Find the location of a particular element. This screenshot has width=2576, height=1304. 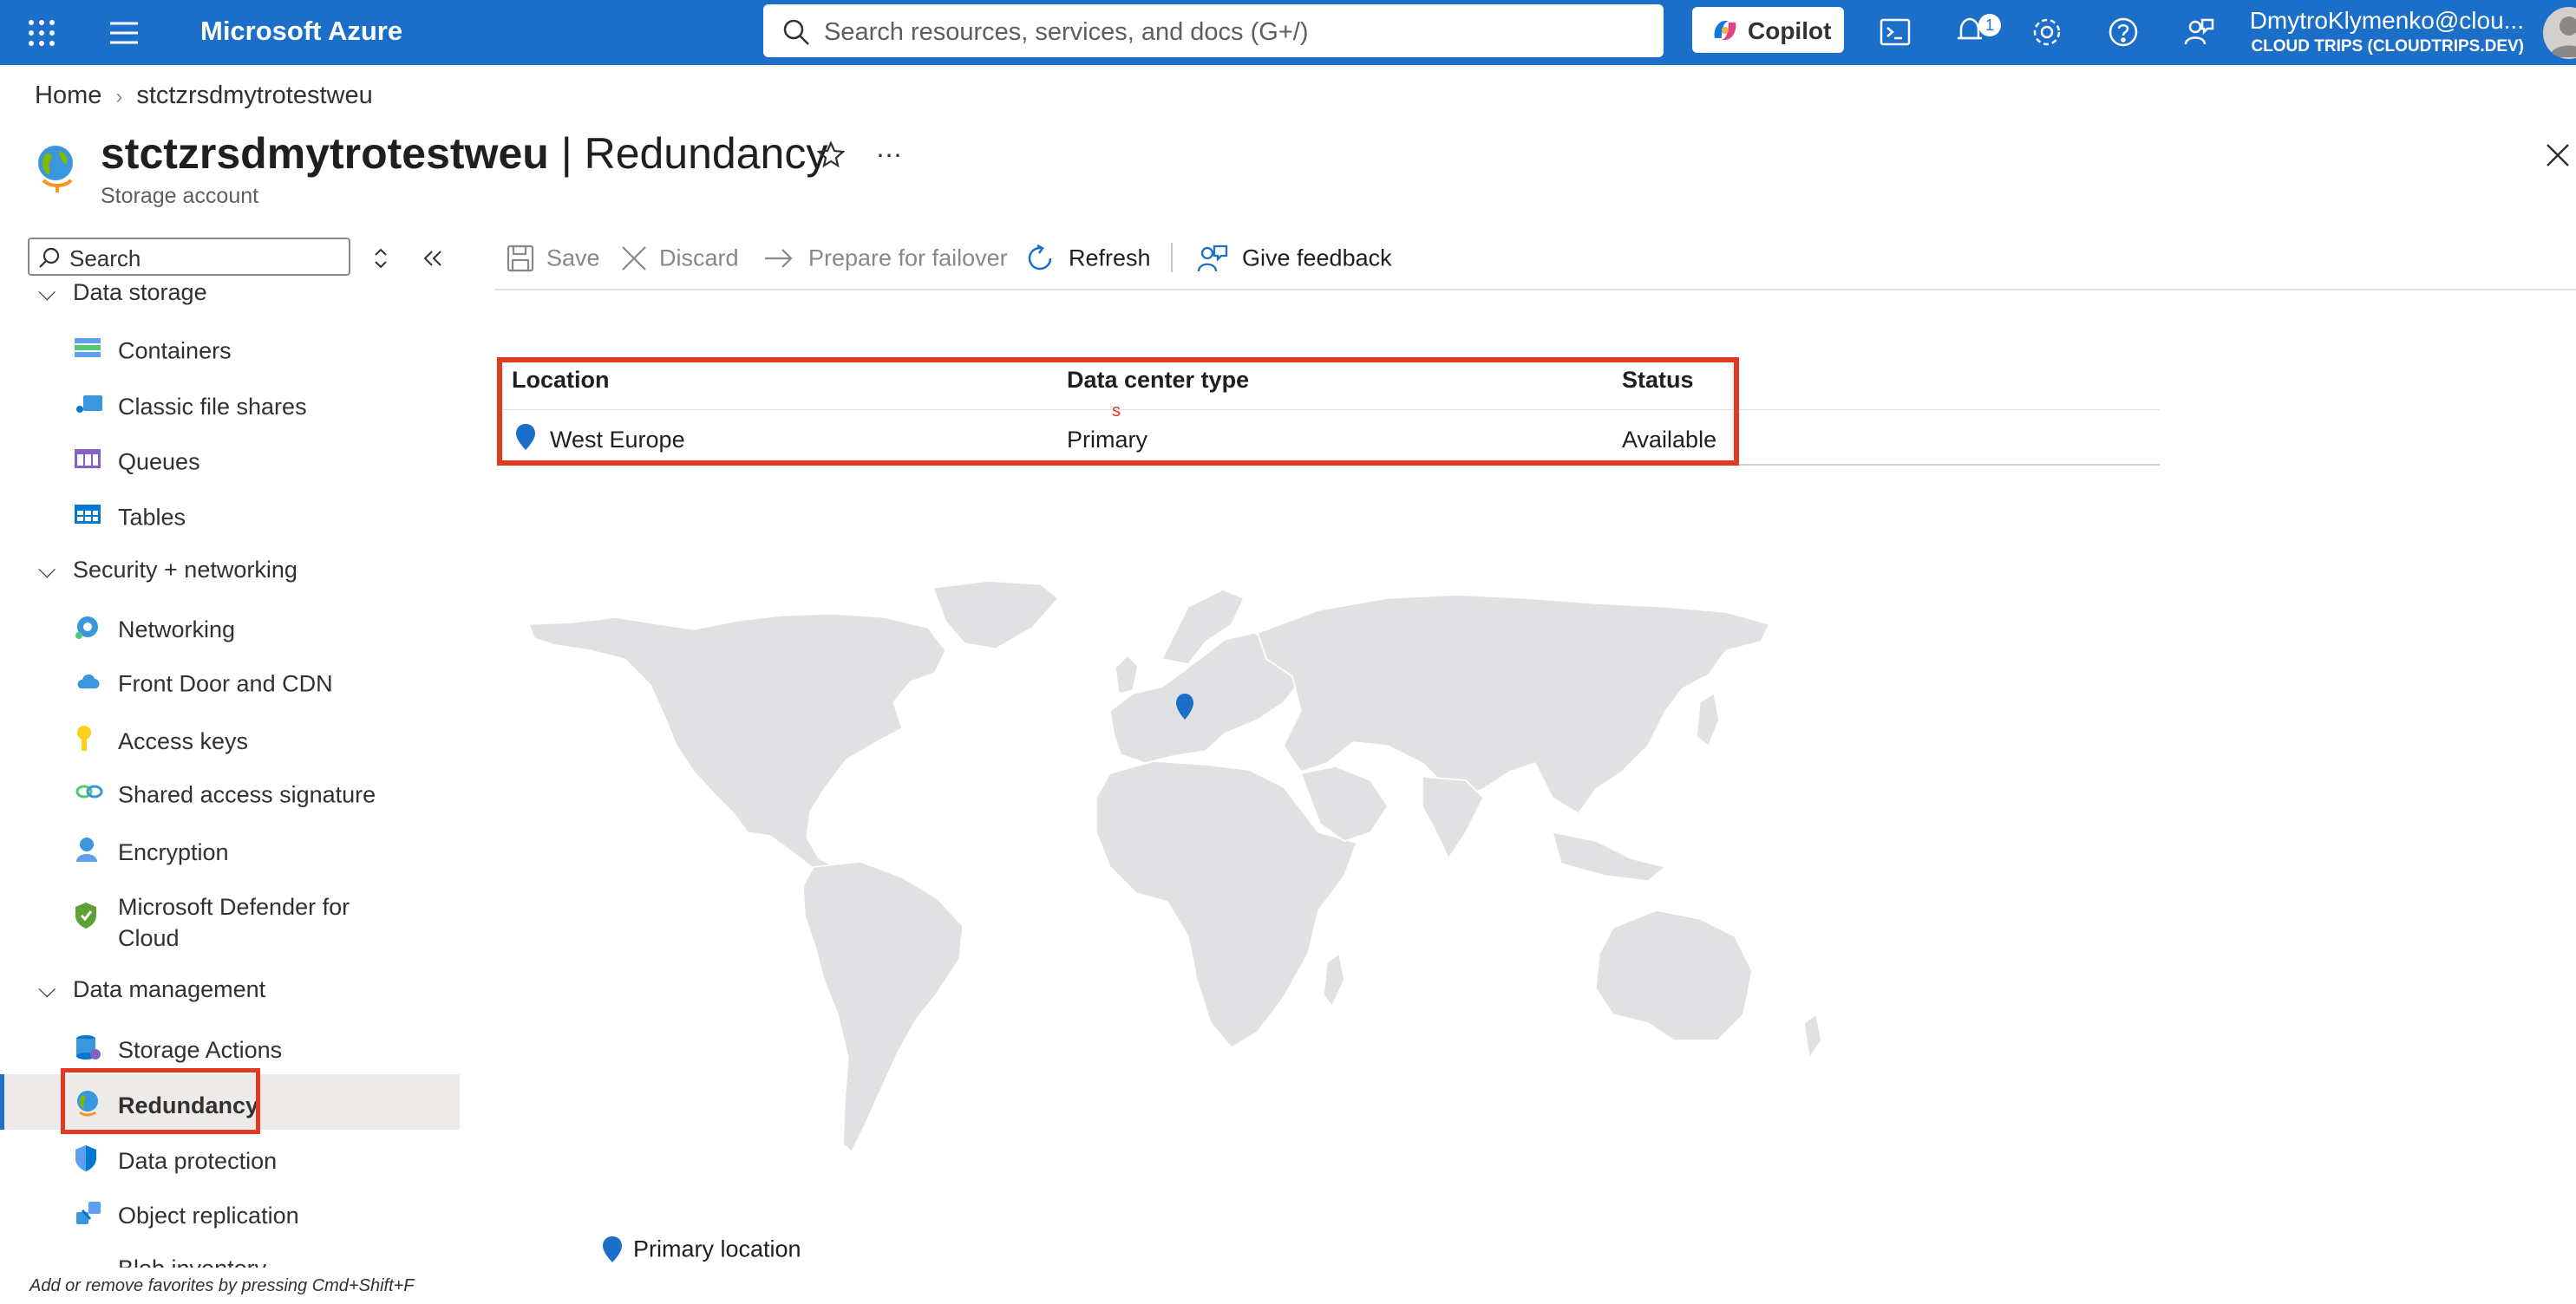

replication-icon is located at coordinates (96, 1216).